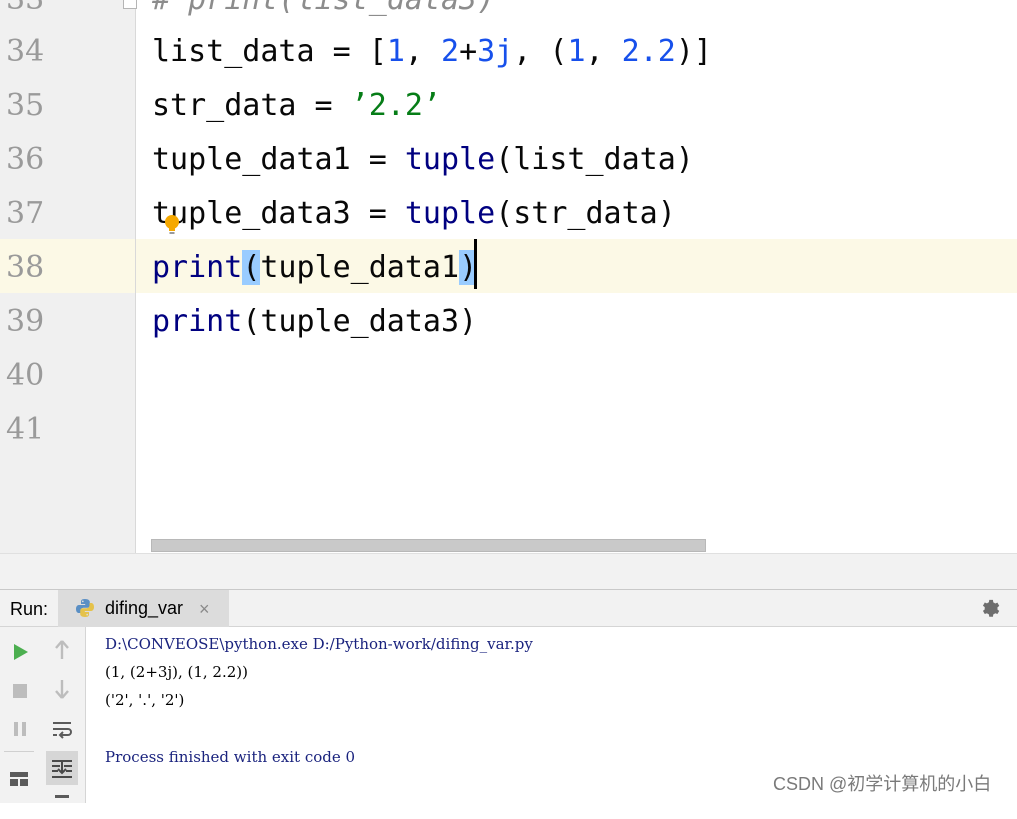  Describe the element at coordinates (25, 267) in the screenshot. I see `line-number: 38` at that location.